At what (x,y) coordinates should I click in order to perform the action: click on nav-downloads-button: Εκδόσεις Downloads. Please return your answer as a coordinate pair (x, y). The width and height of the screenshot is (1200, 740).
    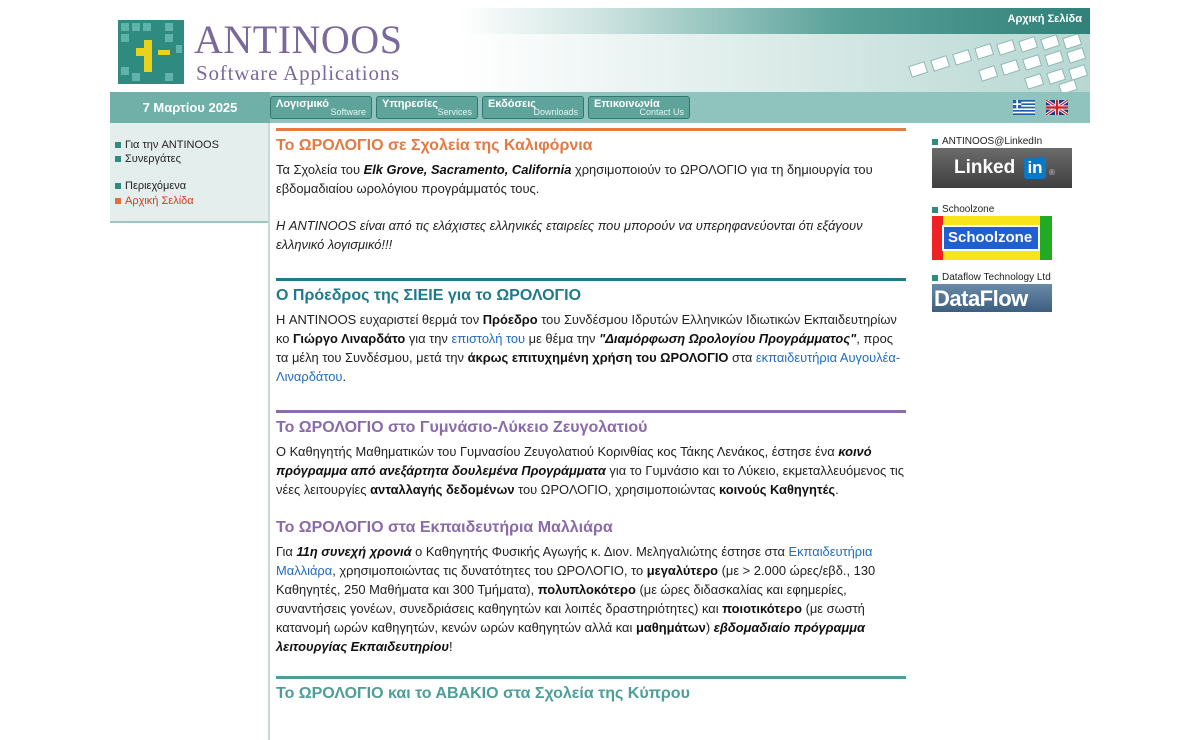
    Looking at the image, I should click on (533, 107).